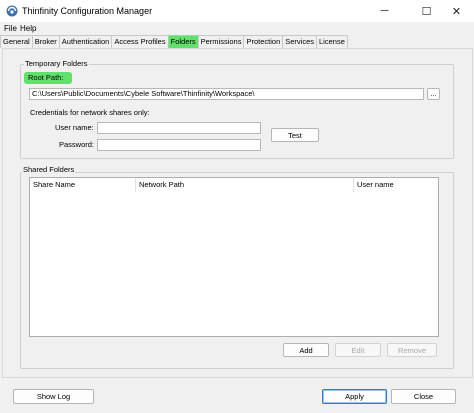  What do you see at coordinates (396, 185) in the screenshot?
I see `column-user-name: User name` at bounding box center [396, 185].